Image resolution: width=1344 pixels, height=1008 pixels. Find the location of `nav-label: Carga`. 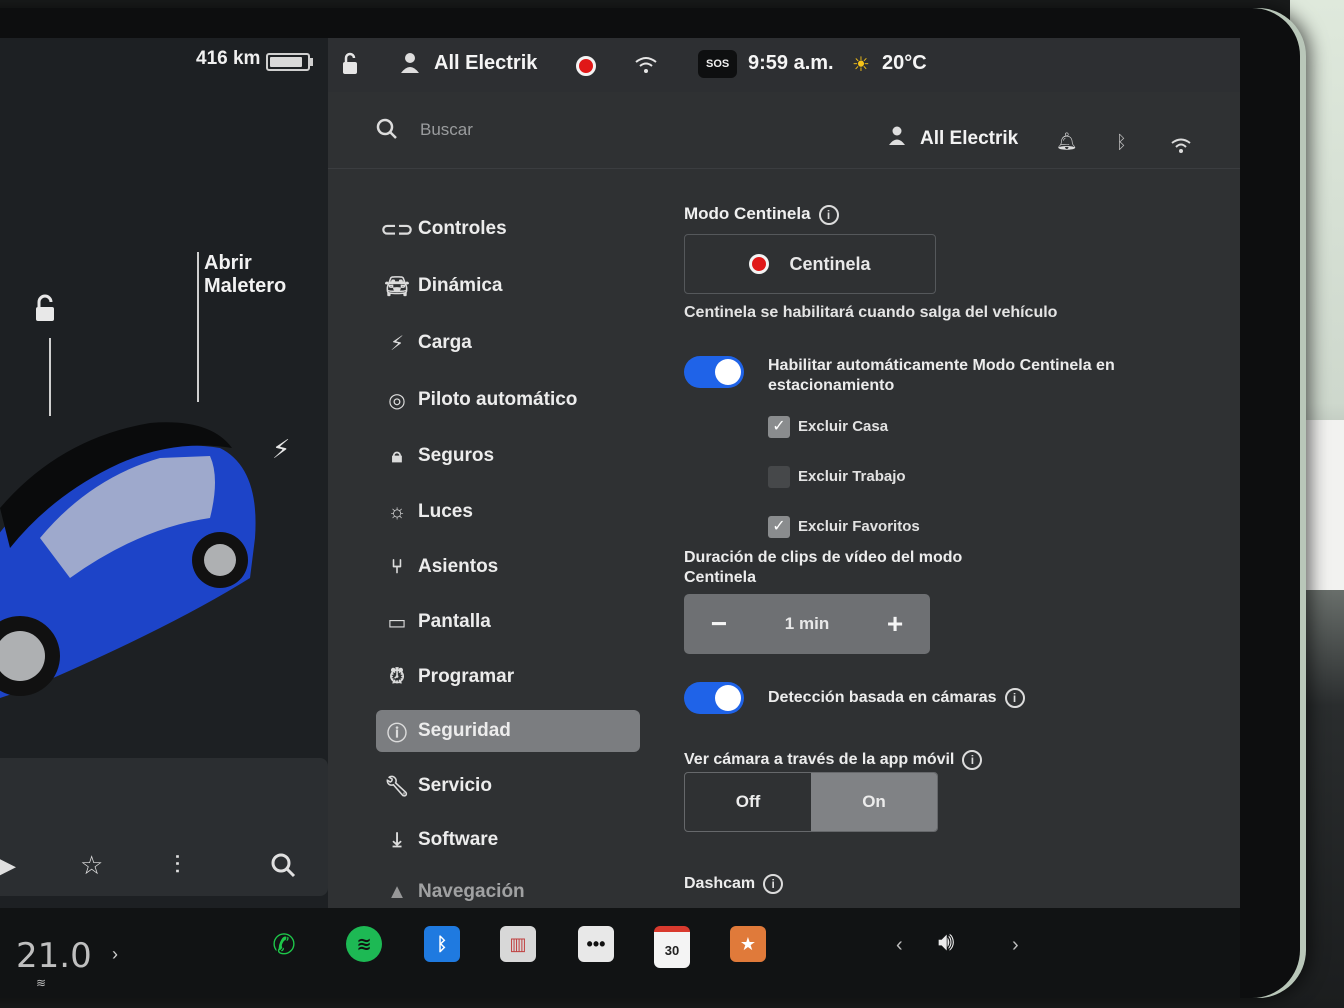

nav-label: Carga is located at coordinates (445, 342).